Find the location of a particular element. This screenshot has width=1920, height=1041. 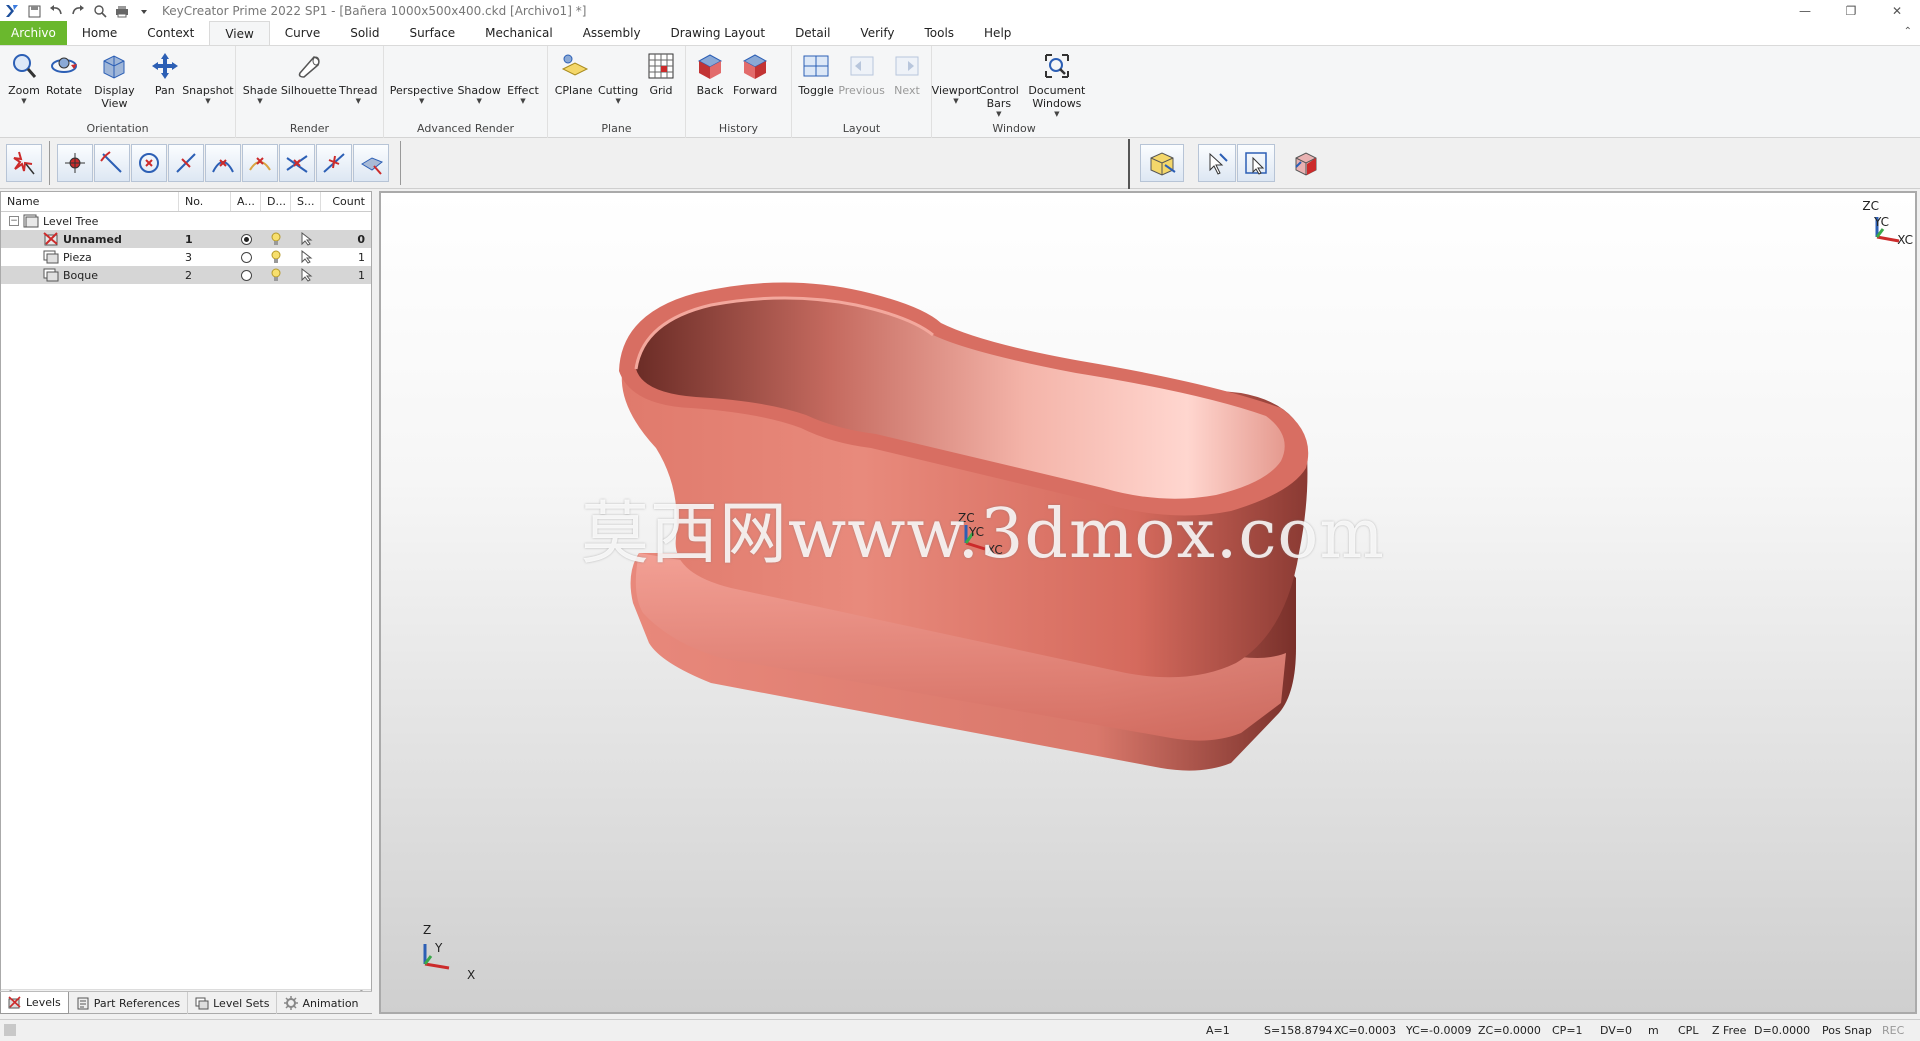

quick-access-toolbar is located at coordinates (76, 11).